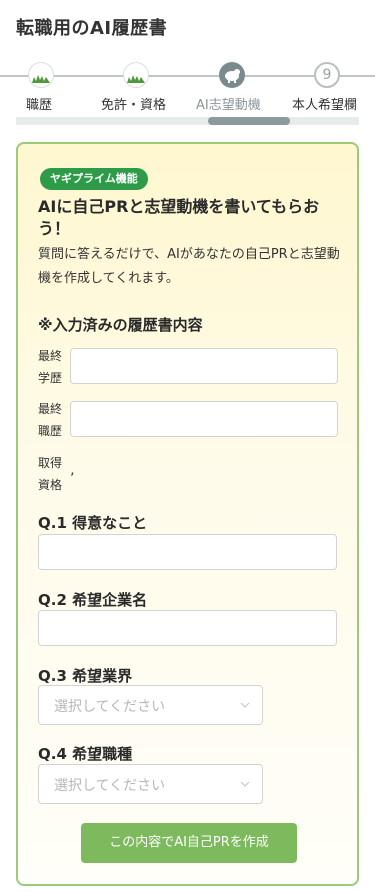 This screenshot has height=892, width=375. Describe the element at coordinates (93, 600) in the screenshot. I see `q2-label: Q.2 希望企業名` at that location.